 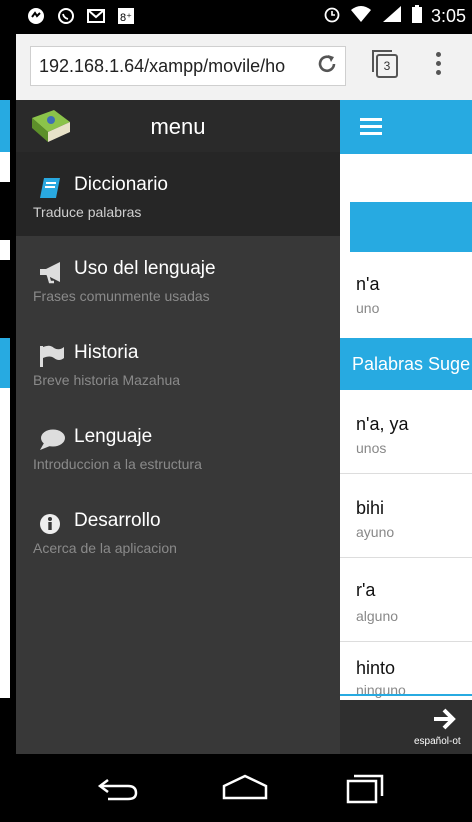 I want to click on drawer-item-label: Historia, so click(x=106, y=352).